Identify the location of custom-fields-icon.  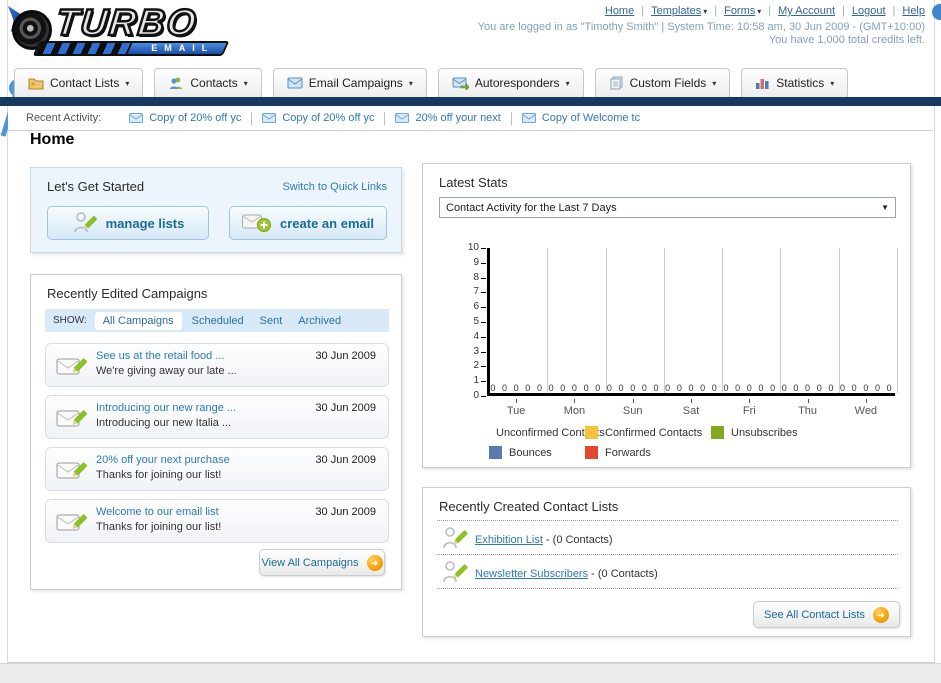
(616, 83).